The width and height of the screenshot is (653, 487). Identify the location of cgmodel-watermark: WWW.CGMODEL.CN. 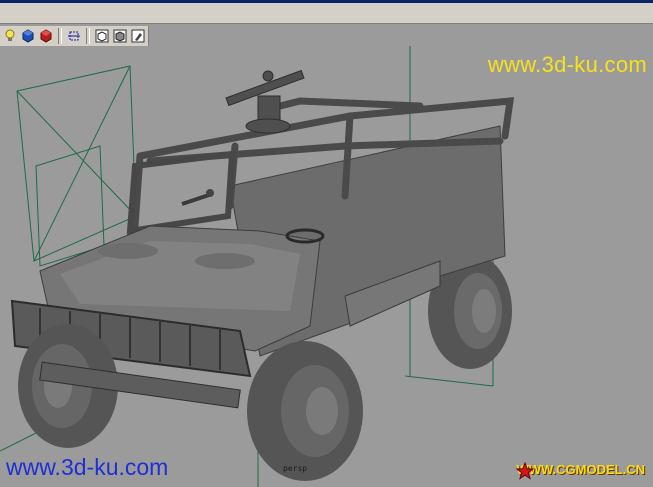
(580, 471).